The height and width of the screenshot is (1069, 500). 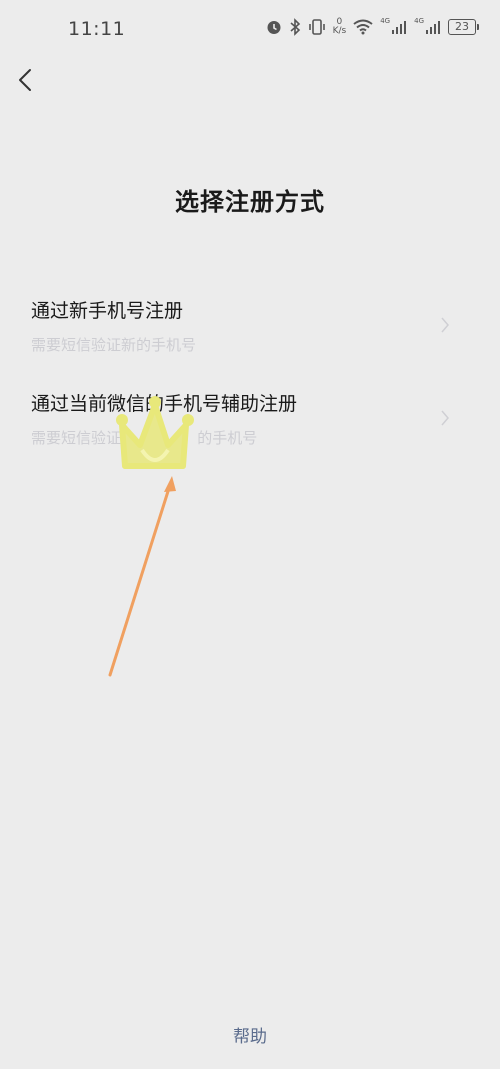 I want to click on chevron-left-icon, so click(x=25, y=80).